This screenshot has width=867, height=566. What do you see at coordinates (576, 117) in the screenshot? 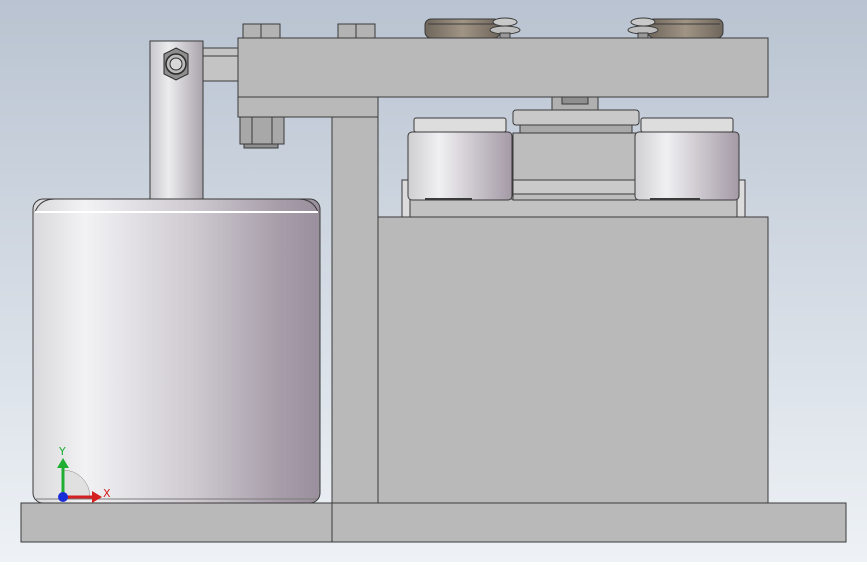
I see `clamp-plate` at bounding box center [576, 117].